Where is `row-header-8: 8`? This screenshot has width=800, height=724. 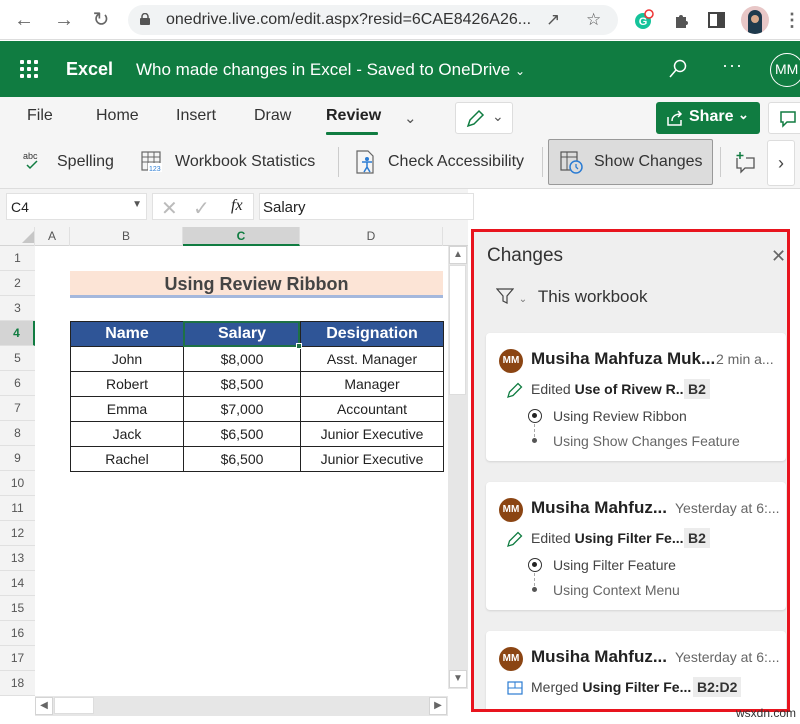 row-header-8: 8 is located at coordinates (17, 433).